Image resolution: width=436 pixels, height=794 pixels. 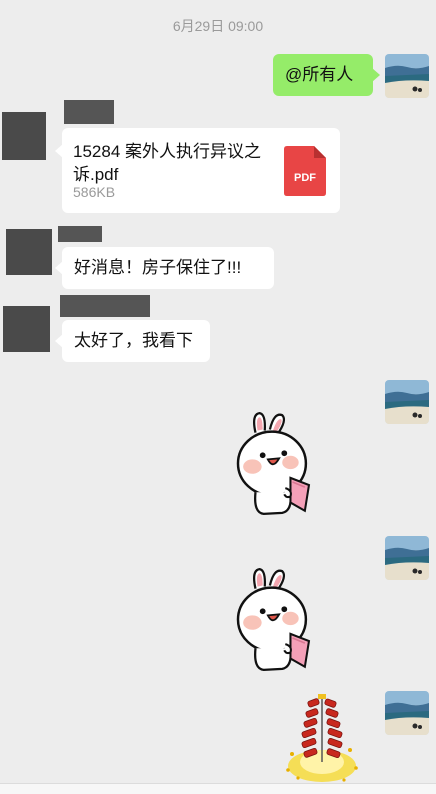 I want to click on file-size: 586KB, so click(x=94, y=192).